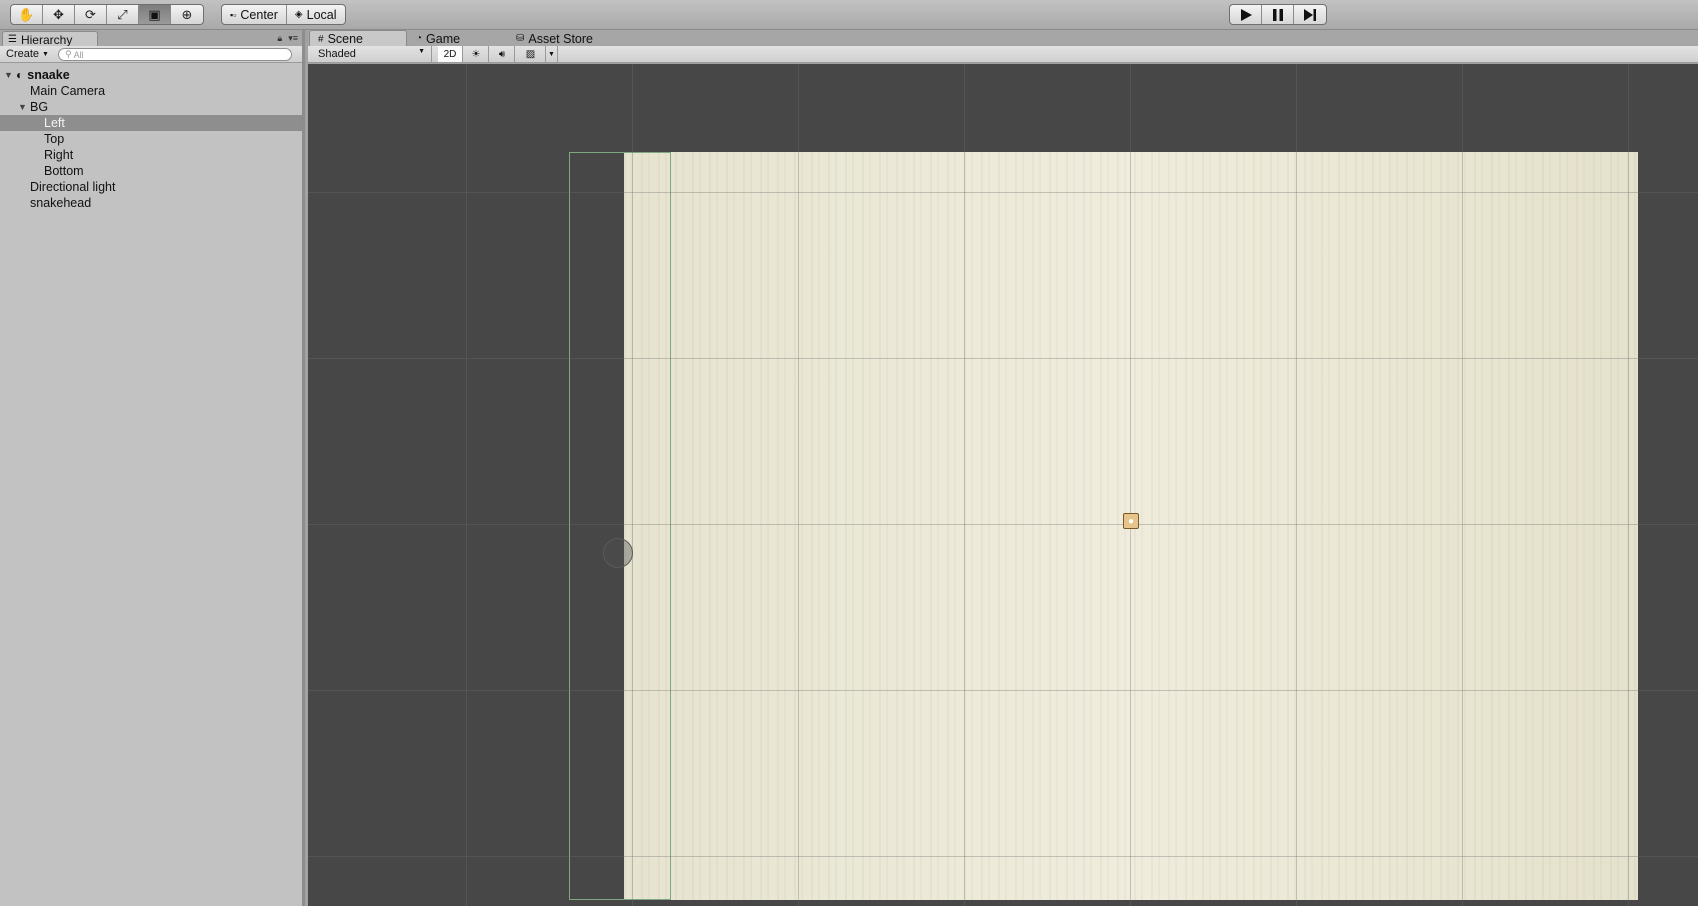 This screenshot has height=906, width=1698. I want to click on transform-tools: ✋ ✥ ⟳ ⤢ ▣ ⊕, so click(107, 14).